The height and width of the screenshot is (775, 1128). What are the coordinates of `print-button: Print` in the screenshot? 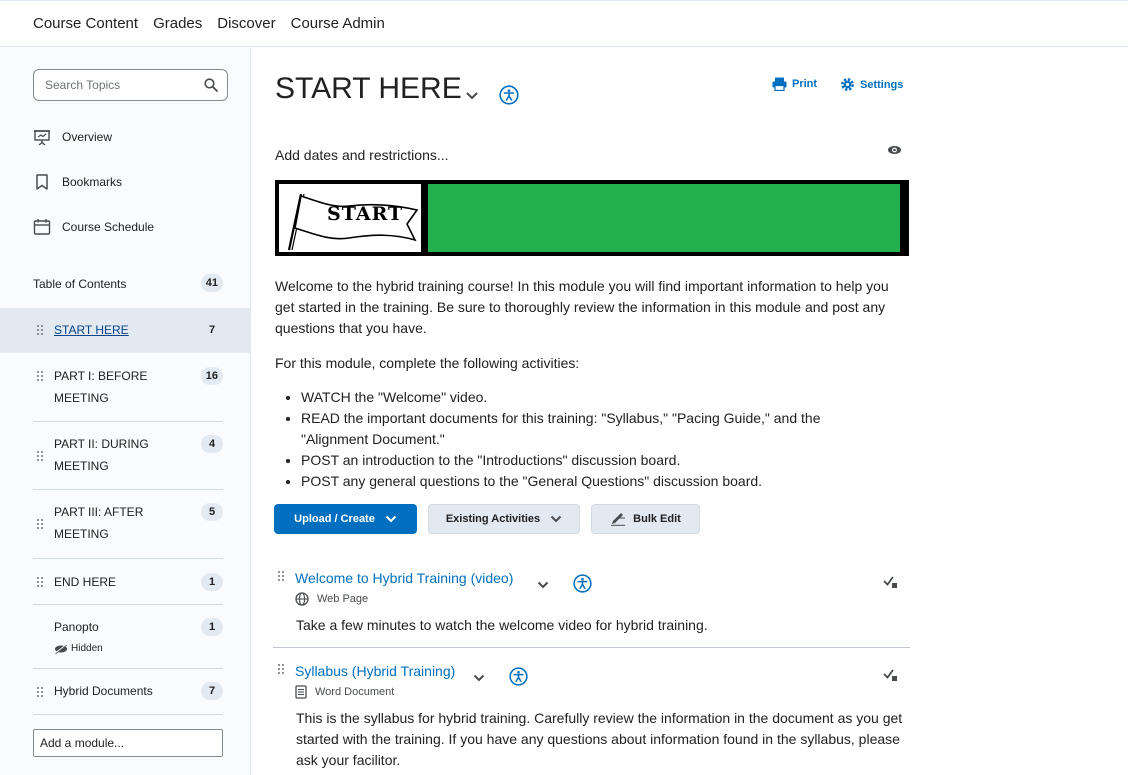 It's located at (794, 84).